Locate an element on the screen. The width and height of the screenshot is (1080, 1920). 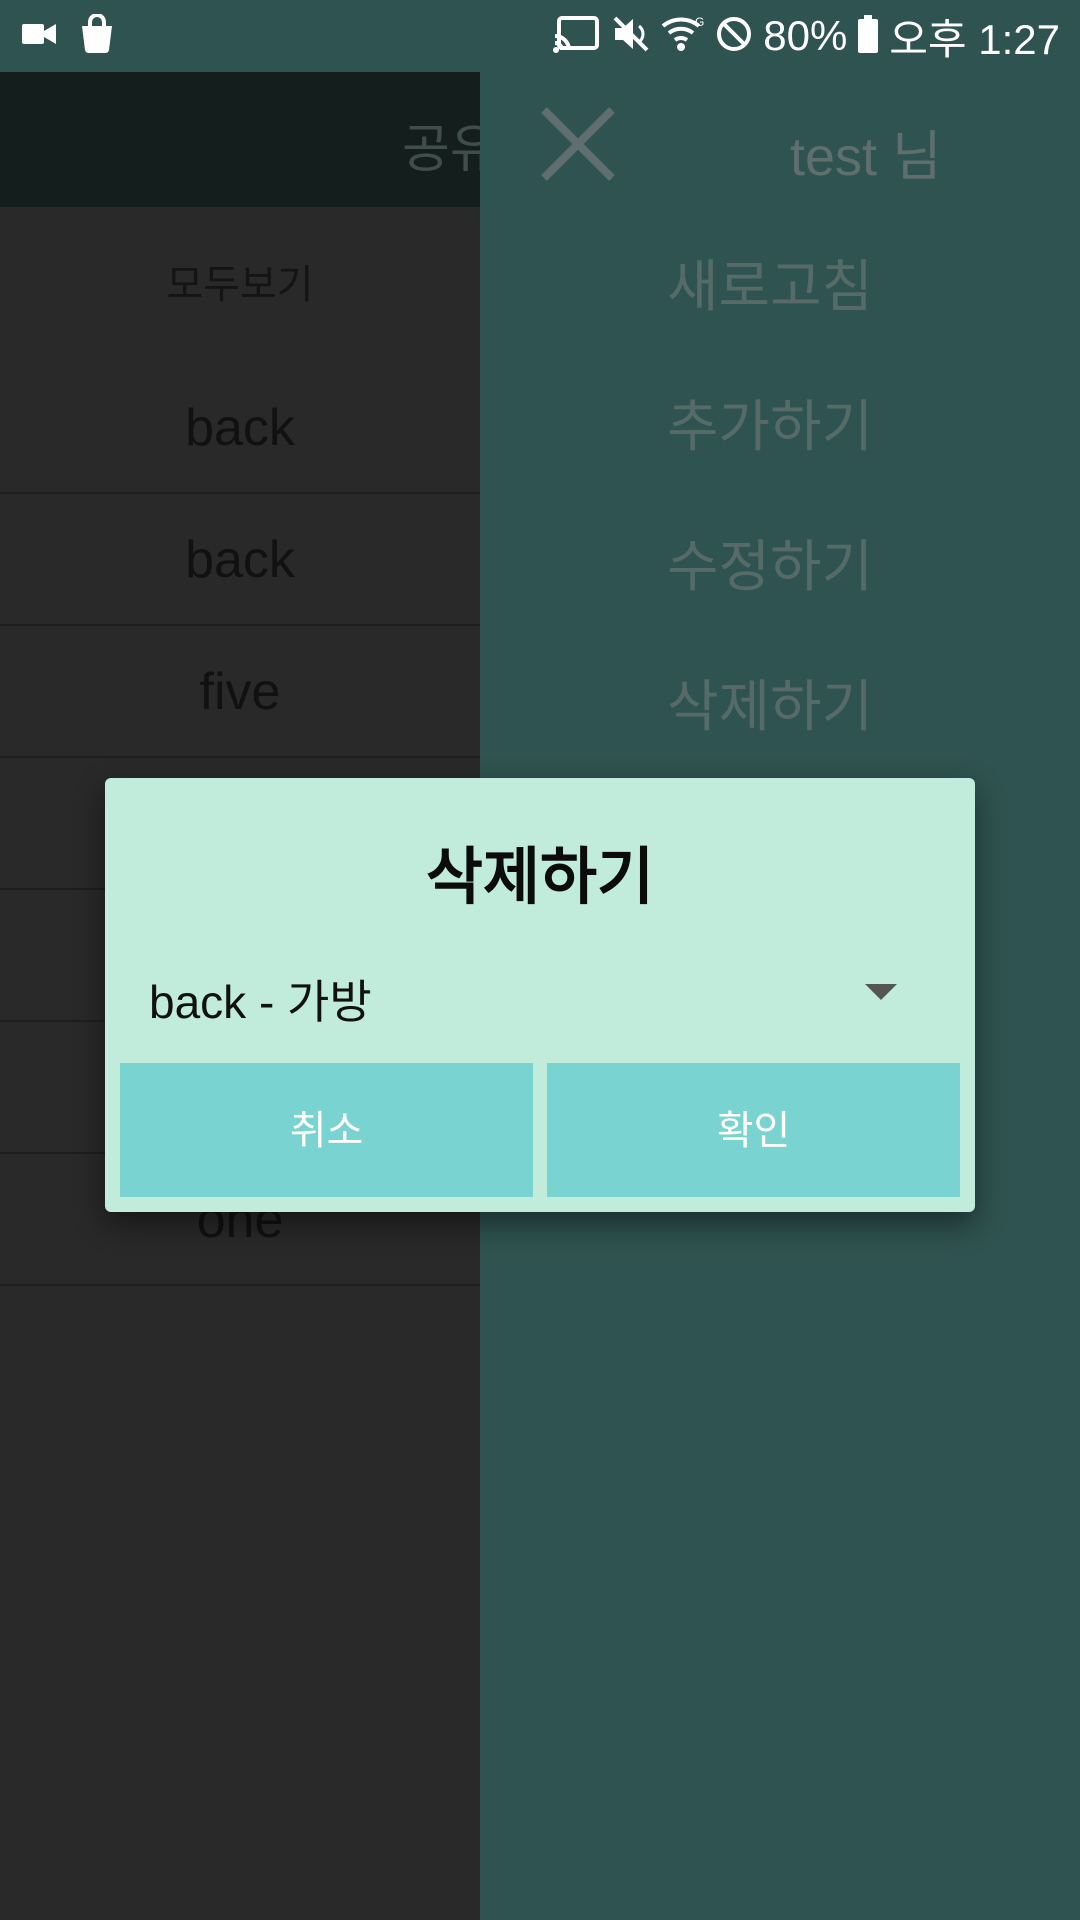
dropdown-arrow-icon is located at coordinates (881, 992).